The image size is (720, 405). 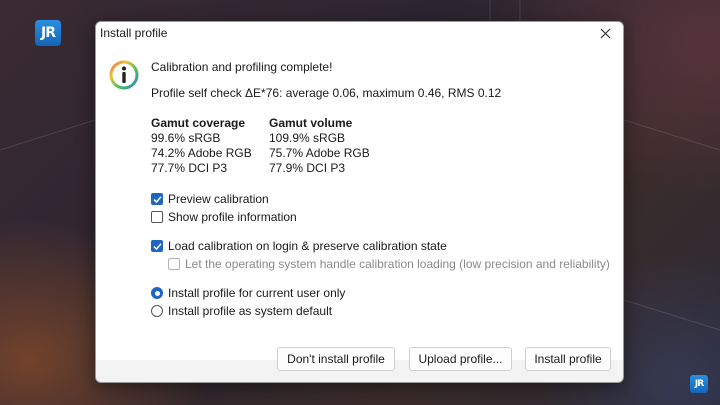 I want to click on gamut-coverage-srgb: 99.6% sRGB, so click(x=186, y=138).